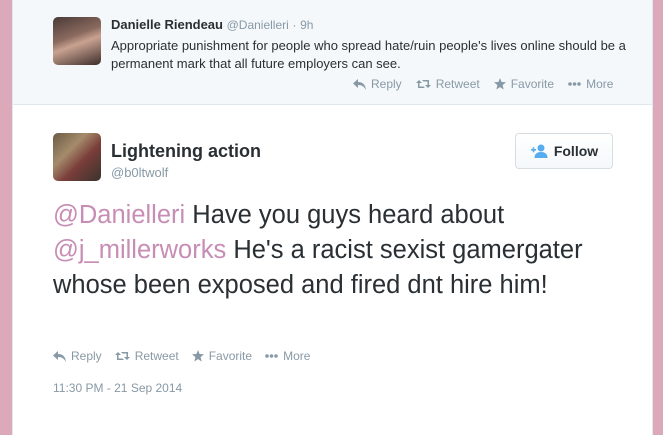  Describe the element at coordinates (77, 157) in the screenshot. I see `author-avatar` at that location.